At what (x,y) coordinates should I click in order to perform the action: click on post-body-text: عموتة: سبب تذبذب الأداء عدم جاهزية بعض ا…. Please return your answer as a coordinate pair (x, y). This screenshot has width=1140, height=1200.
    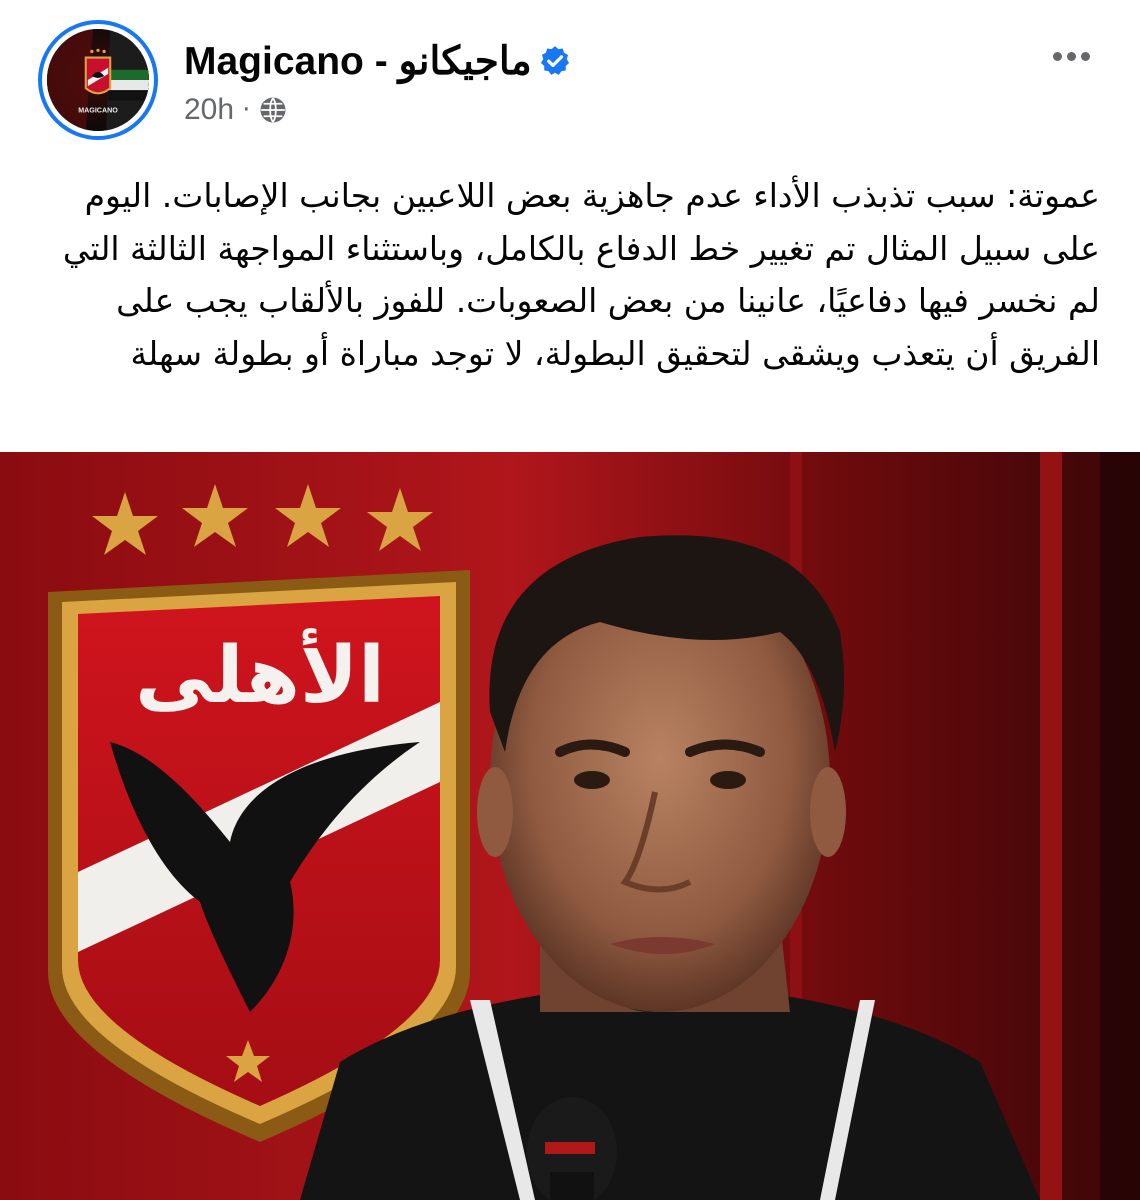
    Looking at the image, I should click on (581, 274).